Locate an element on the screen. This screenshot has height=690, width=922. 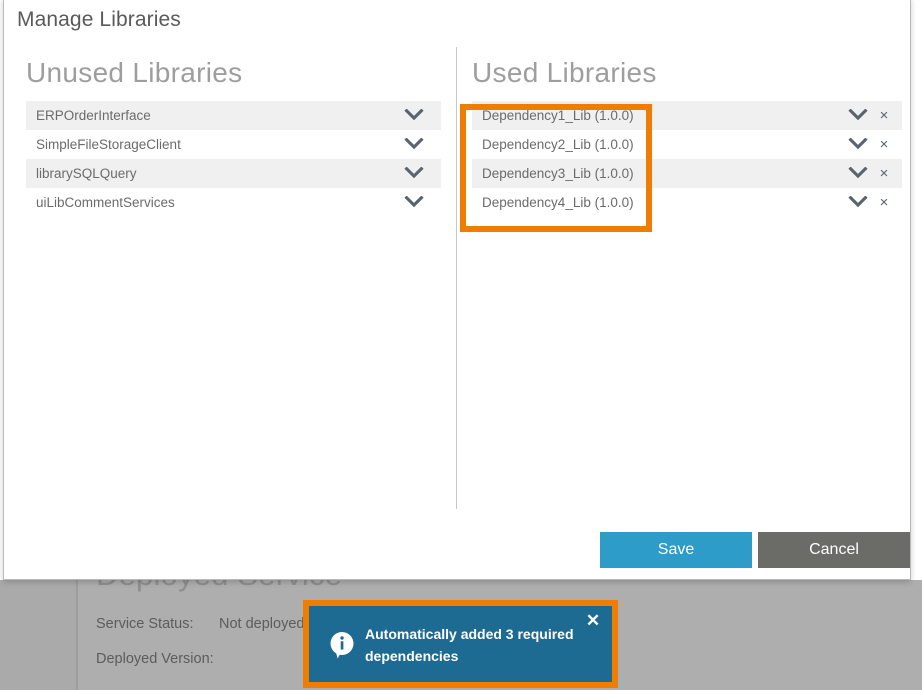
close-icon: ✕ is located at coordinates (593, 621).